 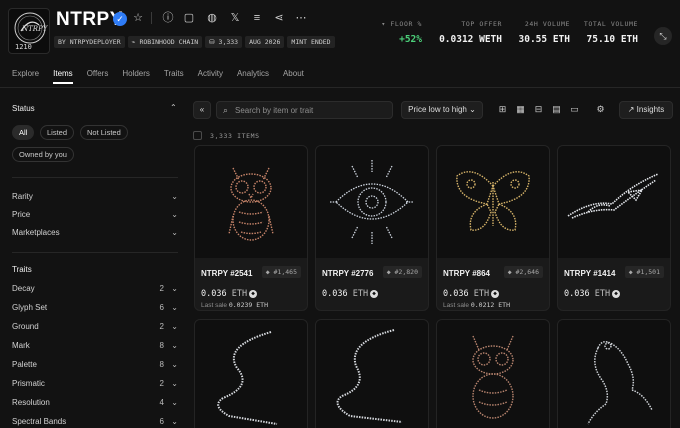 I want to click on mint-status-tag: MINT ENDED, so click(x=311, y=42).